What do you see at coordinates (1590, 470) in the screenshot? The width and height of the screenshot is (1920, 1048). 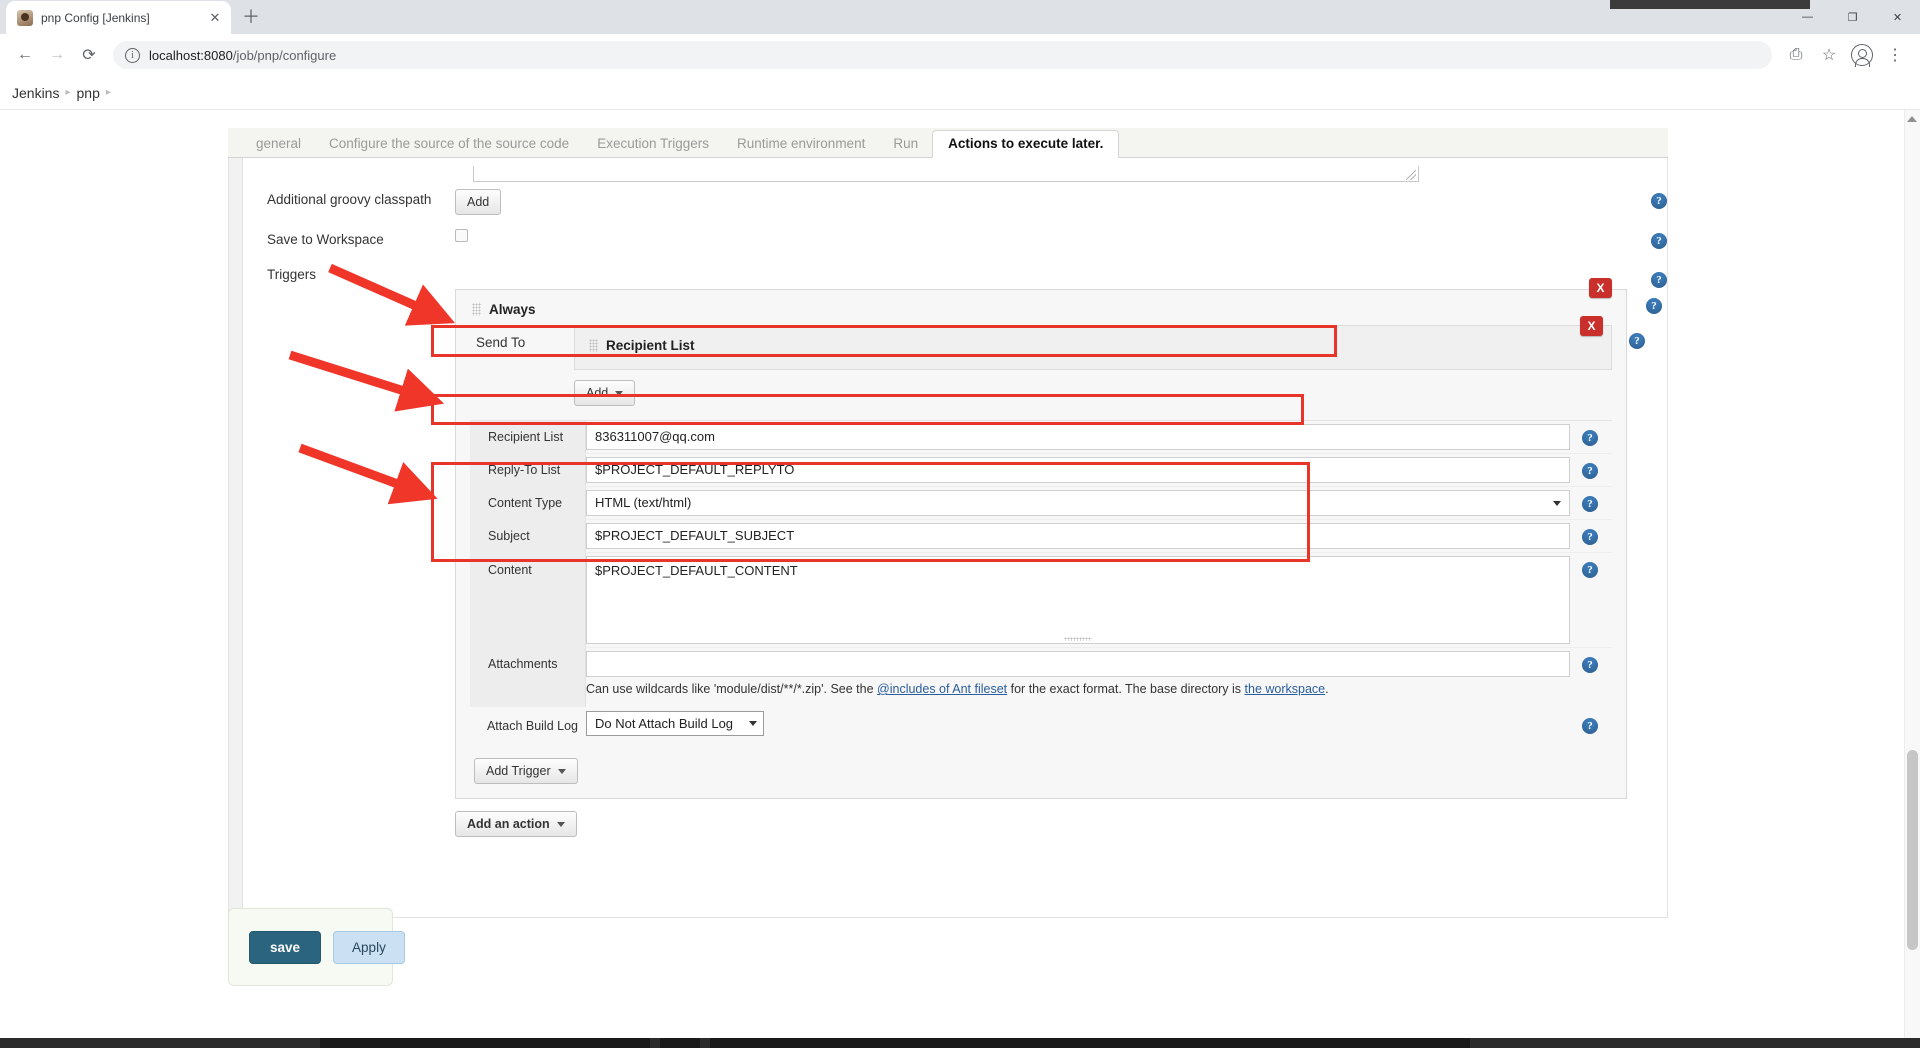 I see `help-icon-reply-to-list: ?` at bounding box center [1590, 470].